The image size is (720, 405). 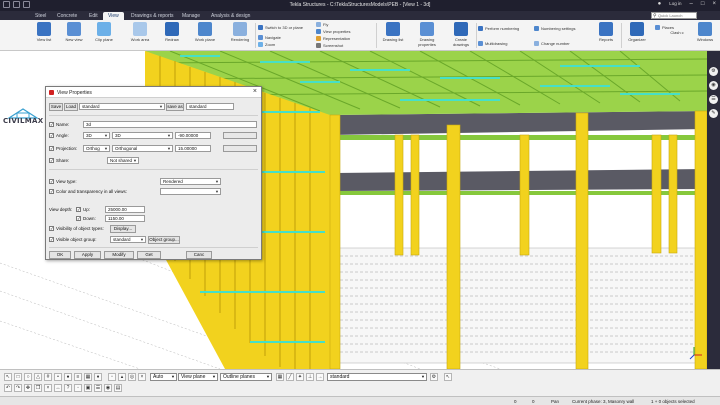 I want to click on snap-intersection-icon: ×, so click(x=142, y=377).